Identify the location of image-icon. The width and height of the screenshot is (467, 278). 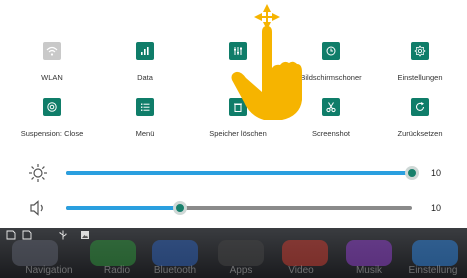
(85, 235).